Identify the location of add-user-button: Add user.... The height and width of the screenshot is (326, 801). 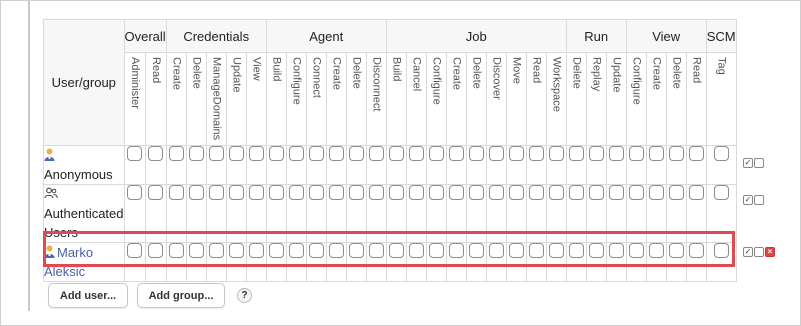
(88, 295).